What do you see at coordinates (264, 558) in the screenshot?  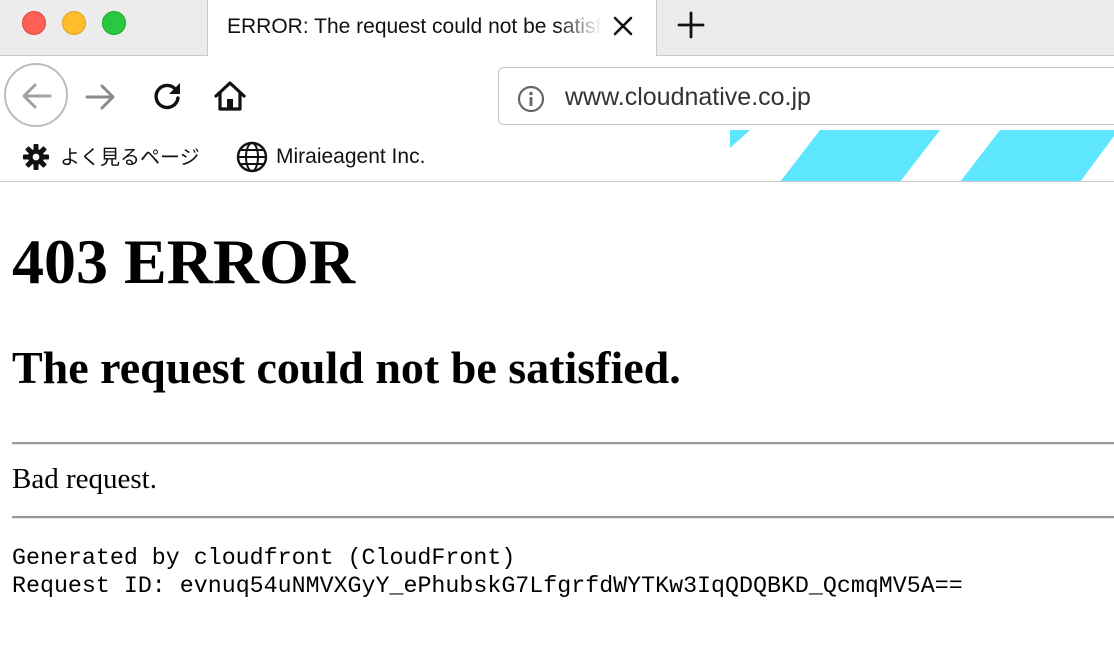 I see `generated-by-text: Generated by cloudfront (CloudFront)` at bounding box center [264, 558].